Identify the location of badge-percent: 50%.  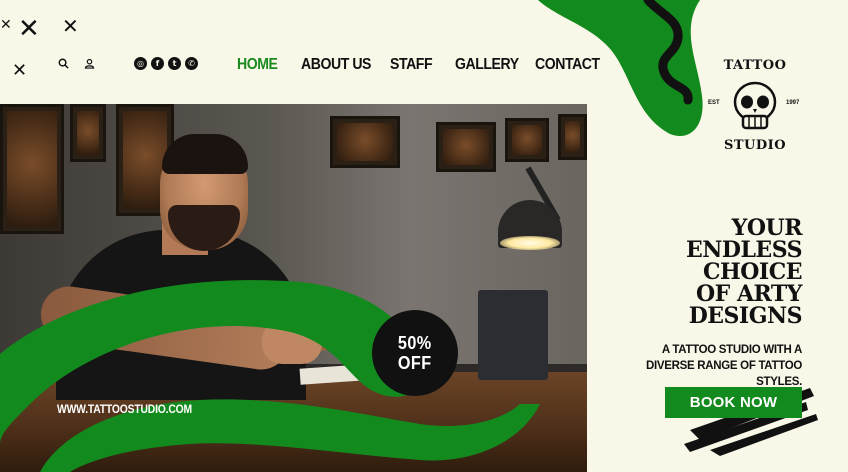
(415, 343).